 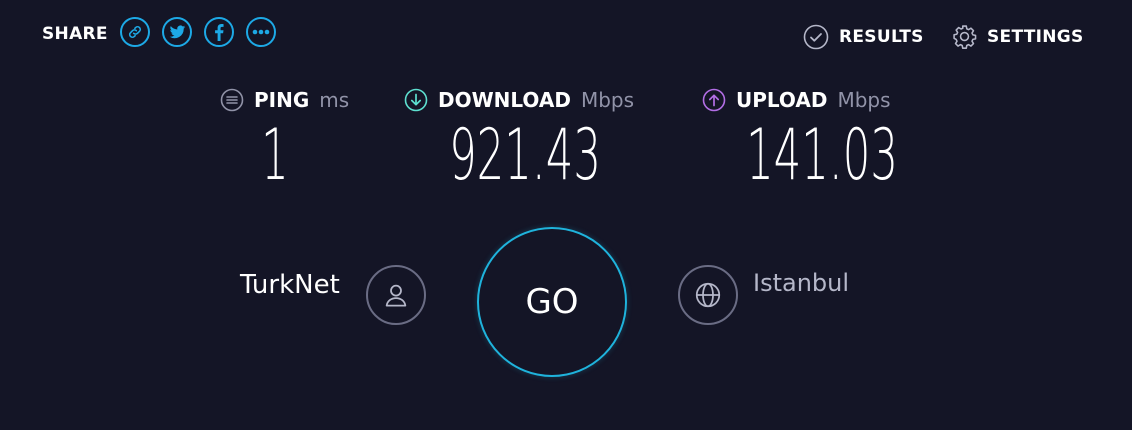 I want to click on upload-unit: Mbps, so click(x=864, y=100).